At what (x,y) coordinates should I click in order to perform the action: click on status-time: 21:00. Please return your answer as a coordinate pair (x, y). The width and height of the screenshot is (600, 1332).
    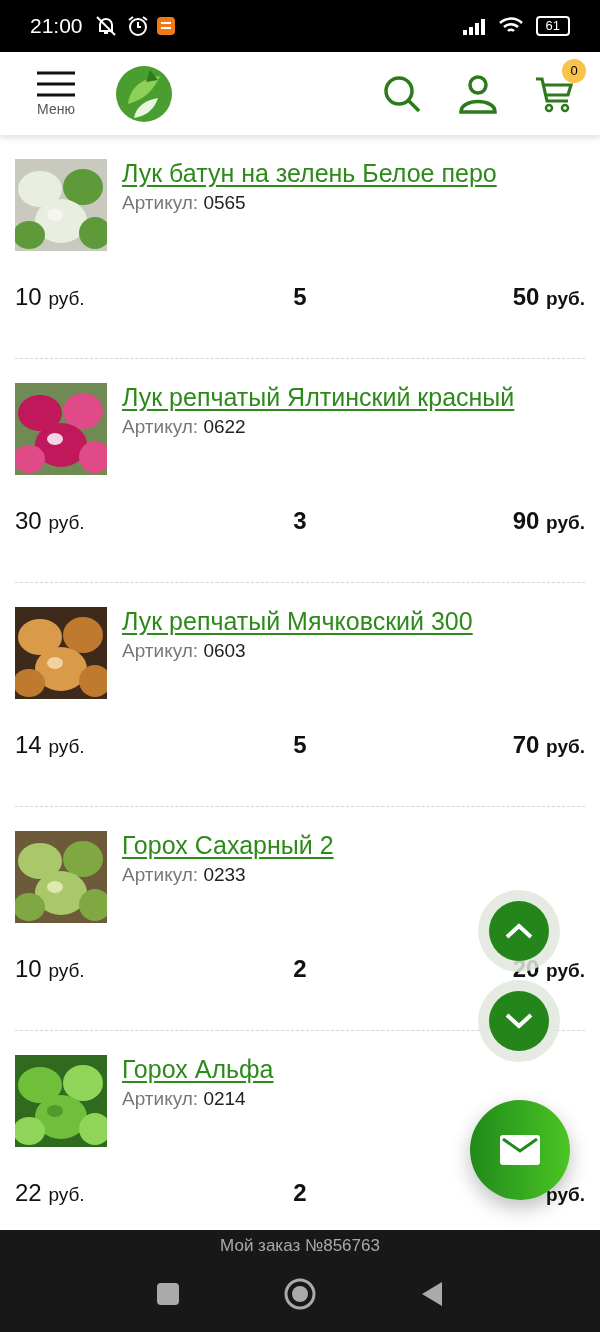
    Looking at the image, I should click on (56, 26).